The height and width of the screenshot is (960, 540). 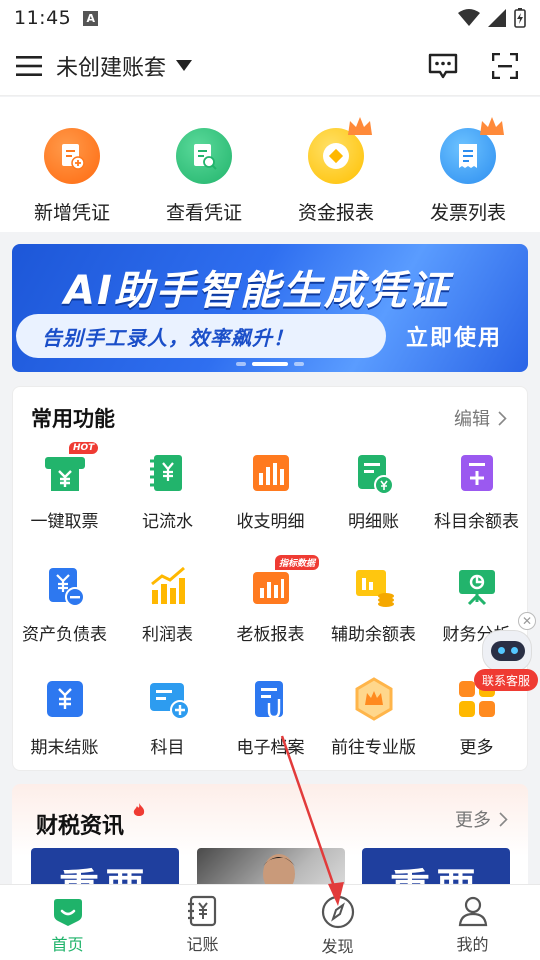 I want to click on banner-subtitle: 告别手工录人，效率飙升！, so click(x=168, y=337).